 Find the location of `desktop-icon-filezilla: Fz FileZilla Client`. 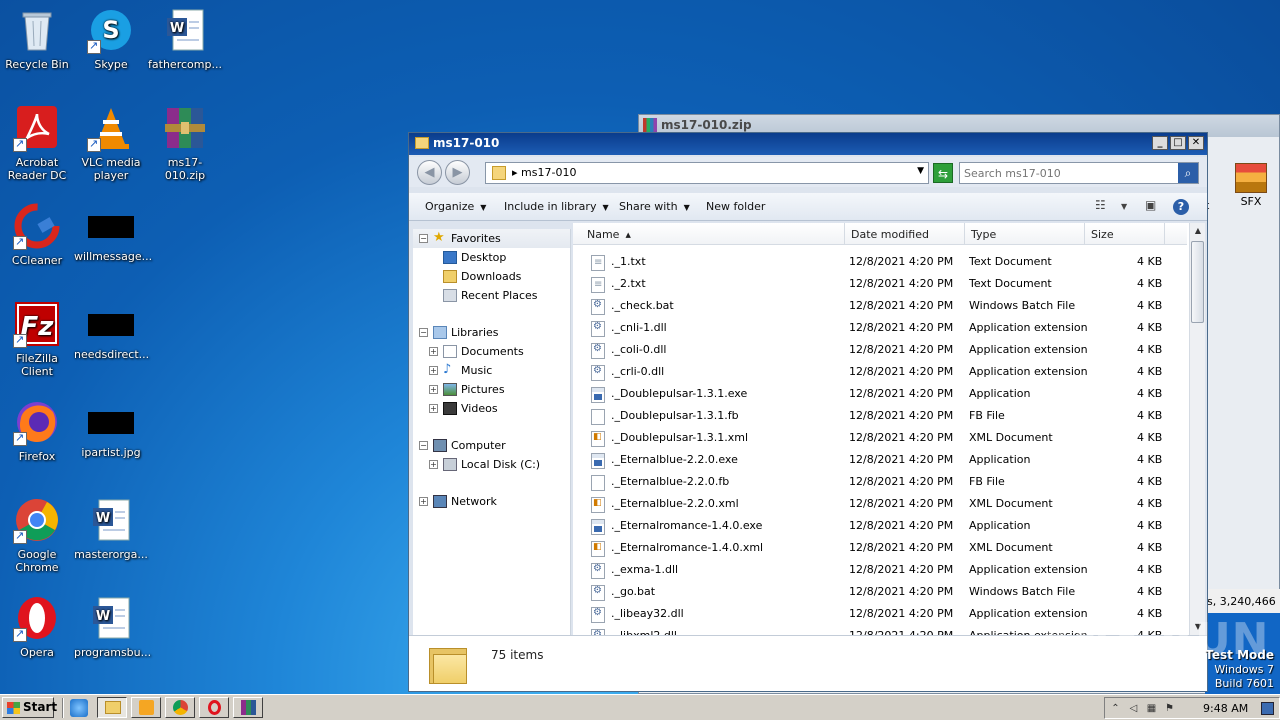

desktop-icon-filezilla: Fz FileZilla Client is located at coordinates (37, 339).